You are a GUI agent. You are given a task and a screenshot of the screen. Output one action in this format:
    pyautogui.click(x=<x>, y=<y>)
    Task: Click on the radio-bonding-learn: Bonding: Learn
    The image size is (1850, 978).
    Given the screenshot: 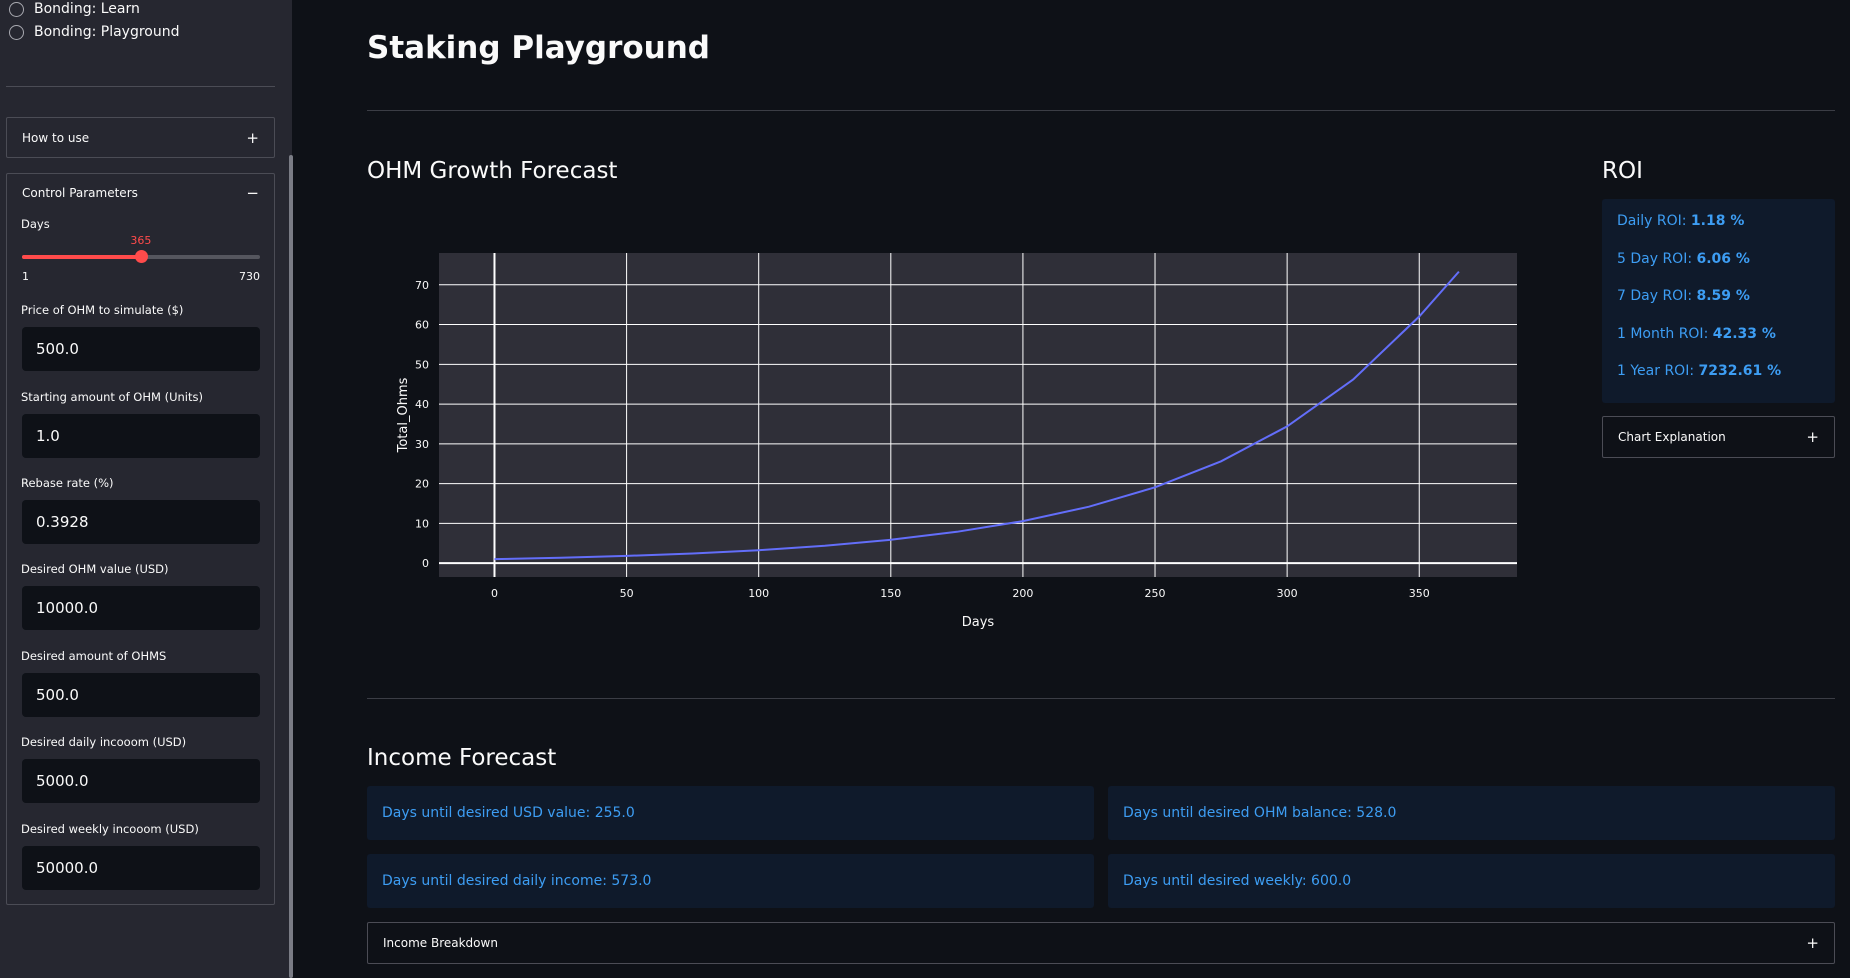 What is the action you would take?
    pyautogui.click(x=74, y=9)
    